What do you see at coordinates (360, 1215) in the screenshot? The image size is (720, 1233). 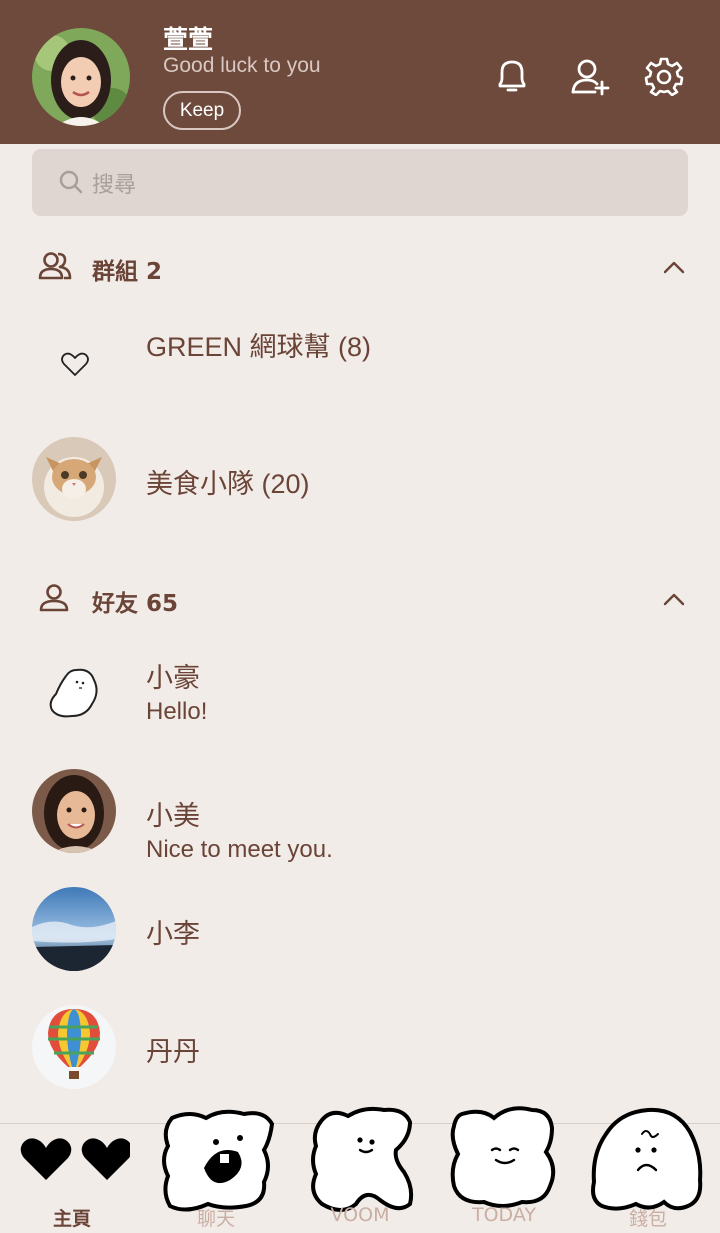 I see `tab-label: VOOM` at bounding box center [360, 1215].